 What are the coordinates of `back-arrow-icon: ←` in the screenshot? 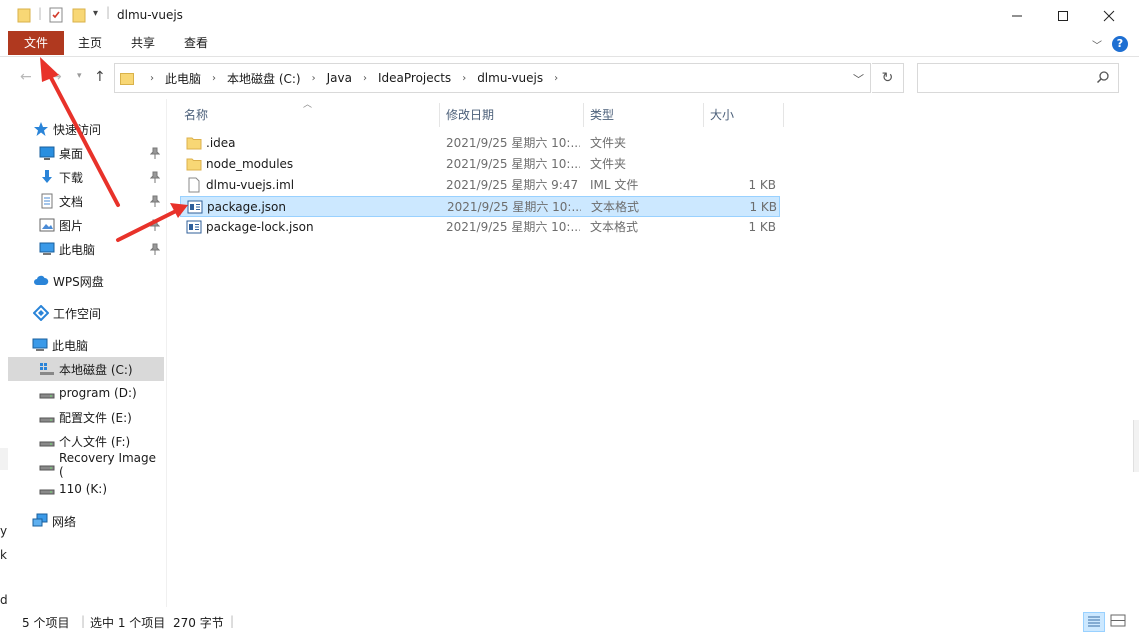 It's located at (26, 77).